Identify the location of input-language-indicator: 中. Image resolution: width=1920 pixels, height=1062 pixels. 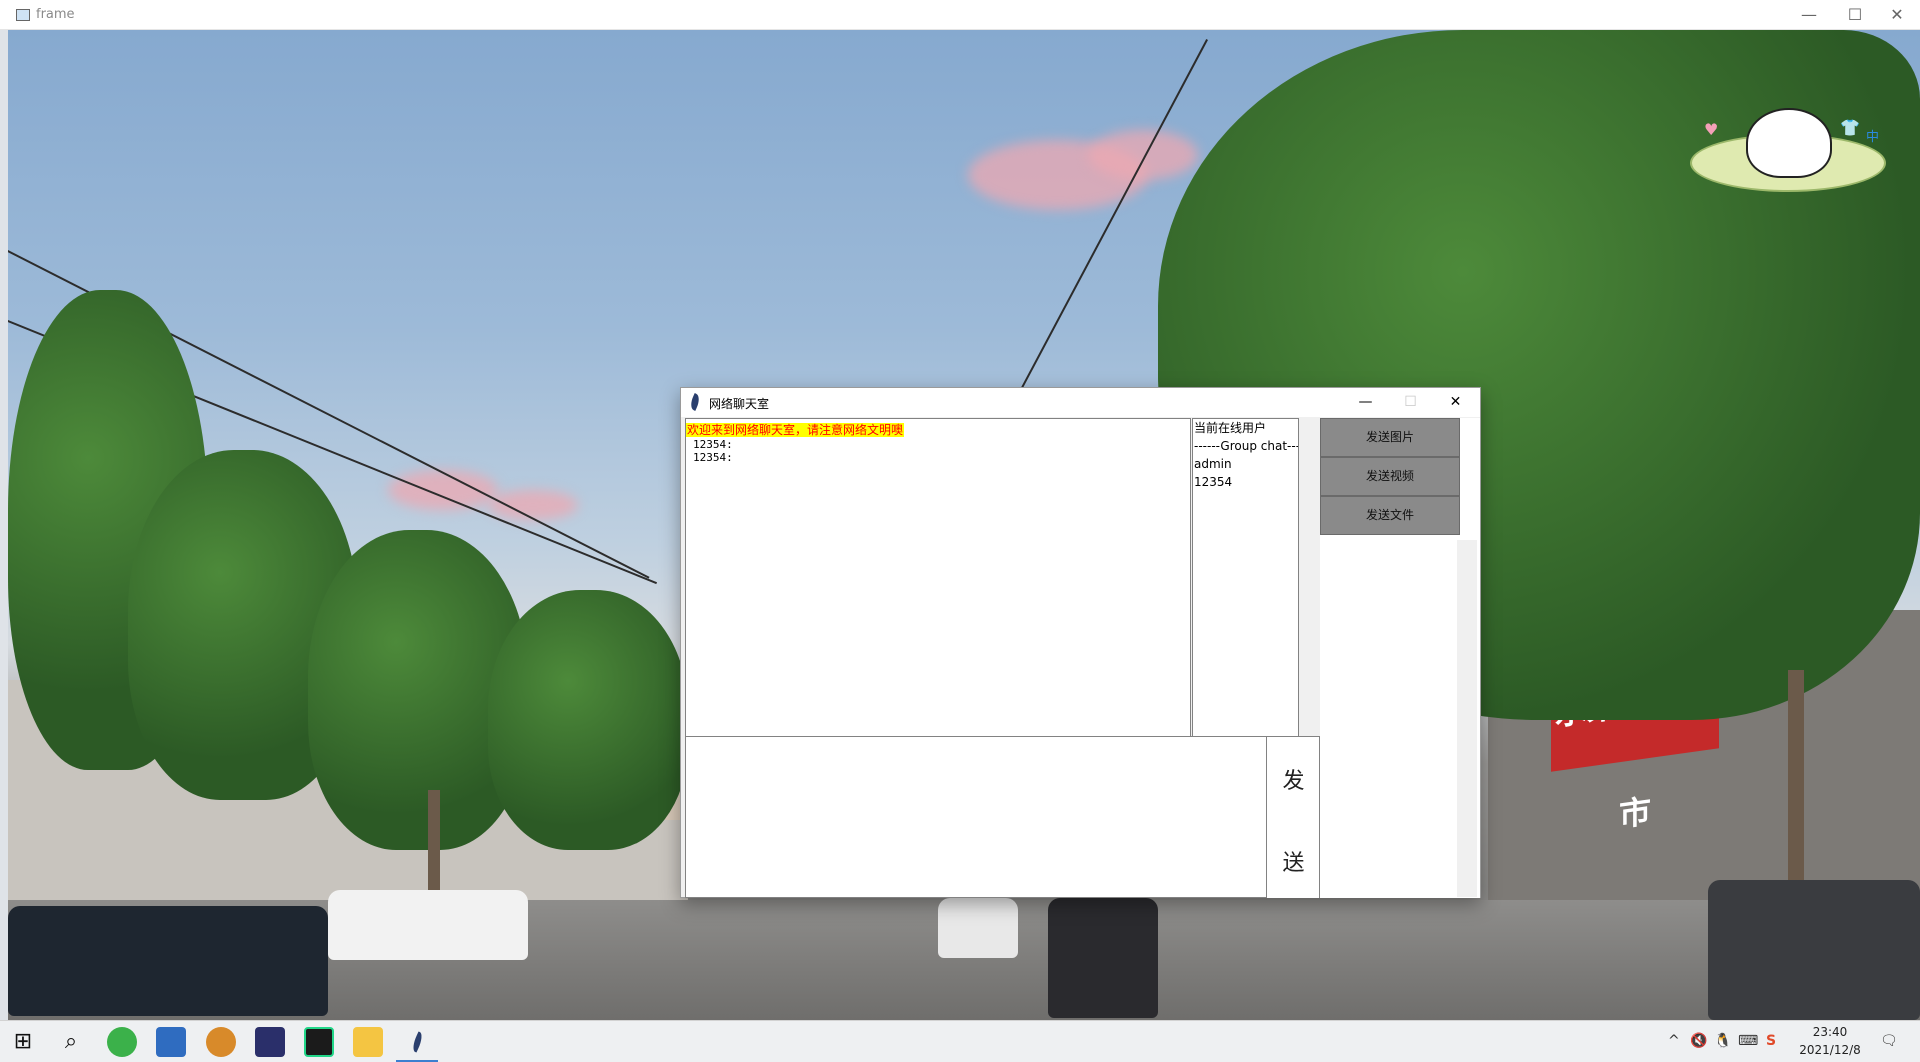
(1872, 135).